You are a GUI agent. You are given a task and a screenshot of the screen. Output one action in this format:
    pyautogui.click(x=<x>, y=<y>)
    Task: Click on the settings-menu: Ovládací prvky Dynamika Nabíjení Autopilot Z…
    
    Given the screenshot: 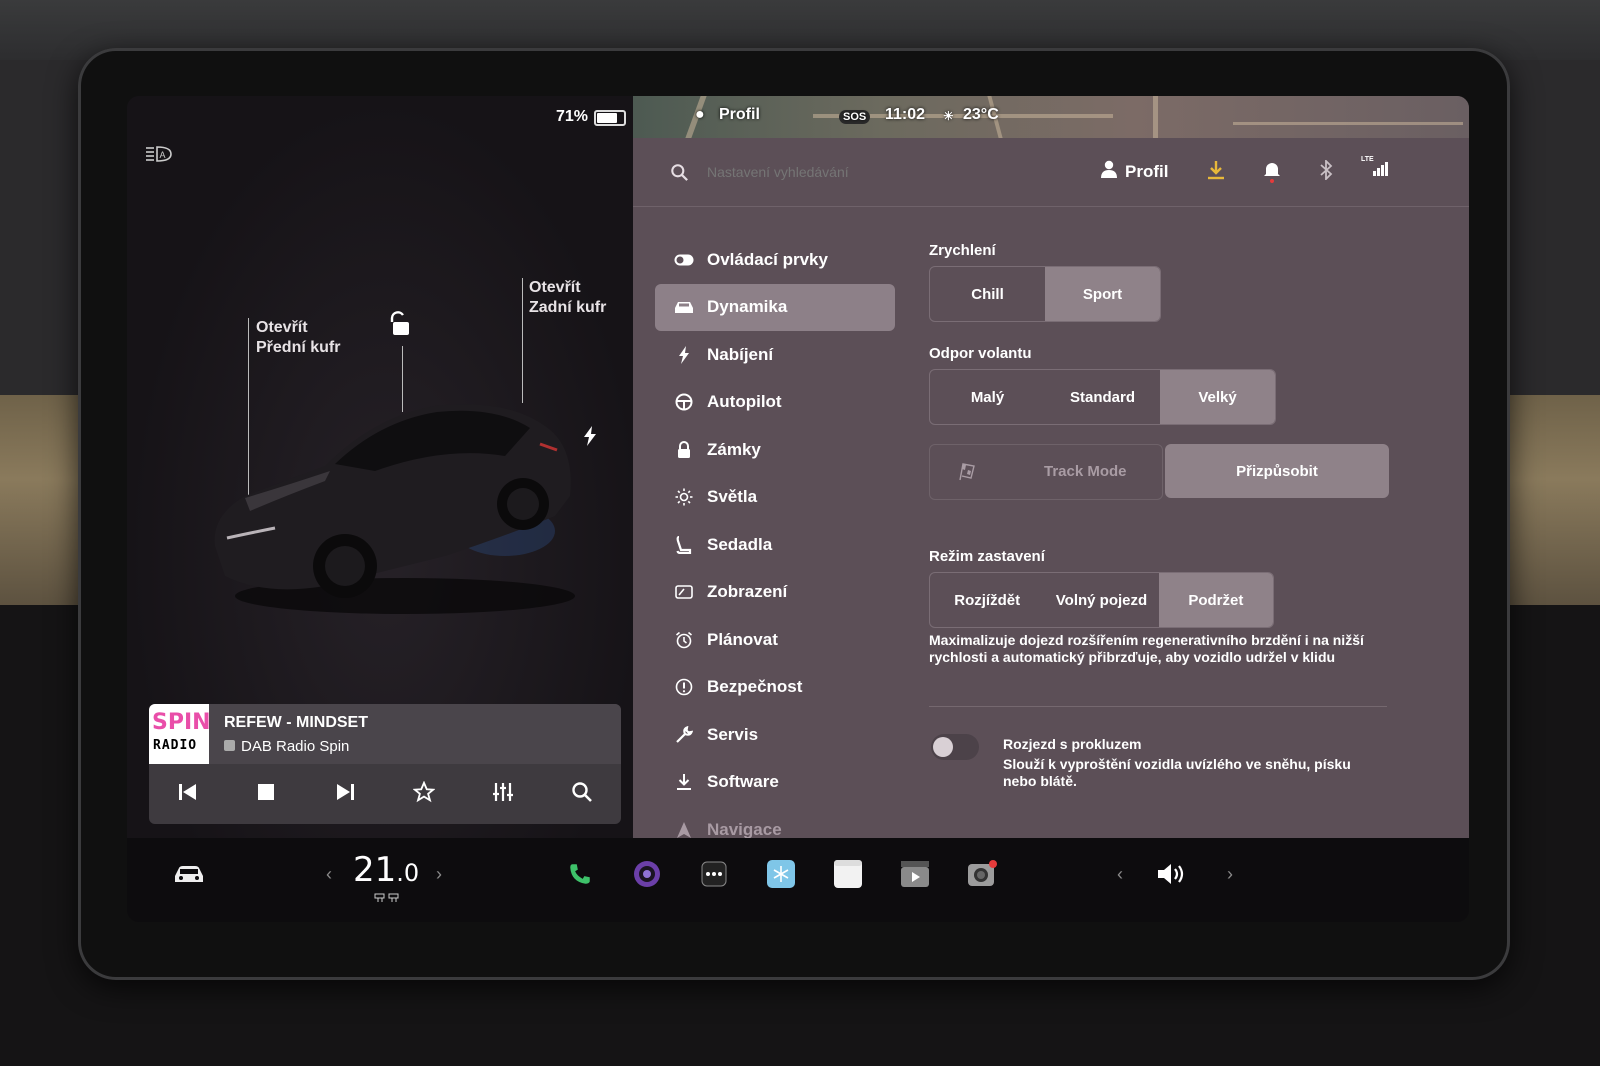 What is the action you would take?
    pyautogui.click(x=775, y=545)
    